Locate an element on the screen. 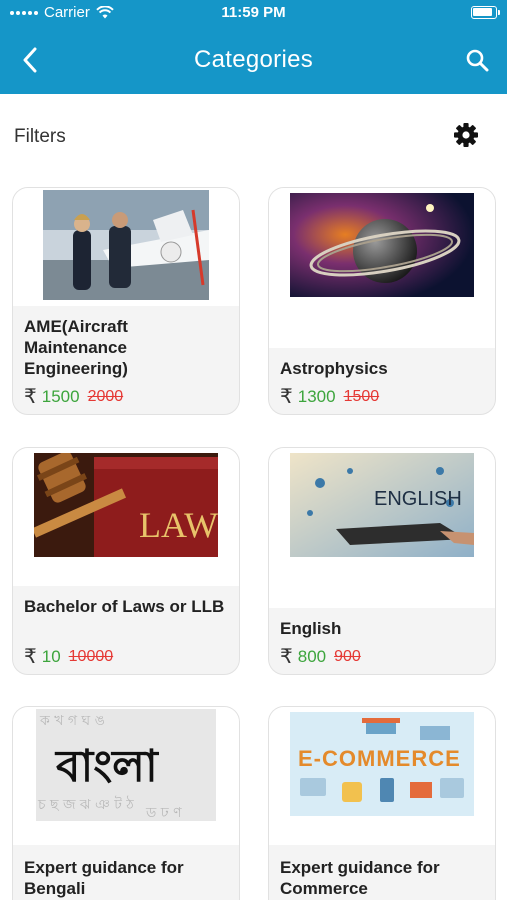 The height and width of the screenshot is (900, 507). price-row: ₹ 10 10000 is located at coordinates (68, 656).